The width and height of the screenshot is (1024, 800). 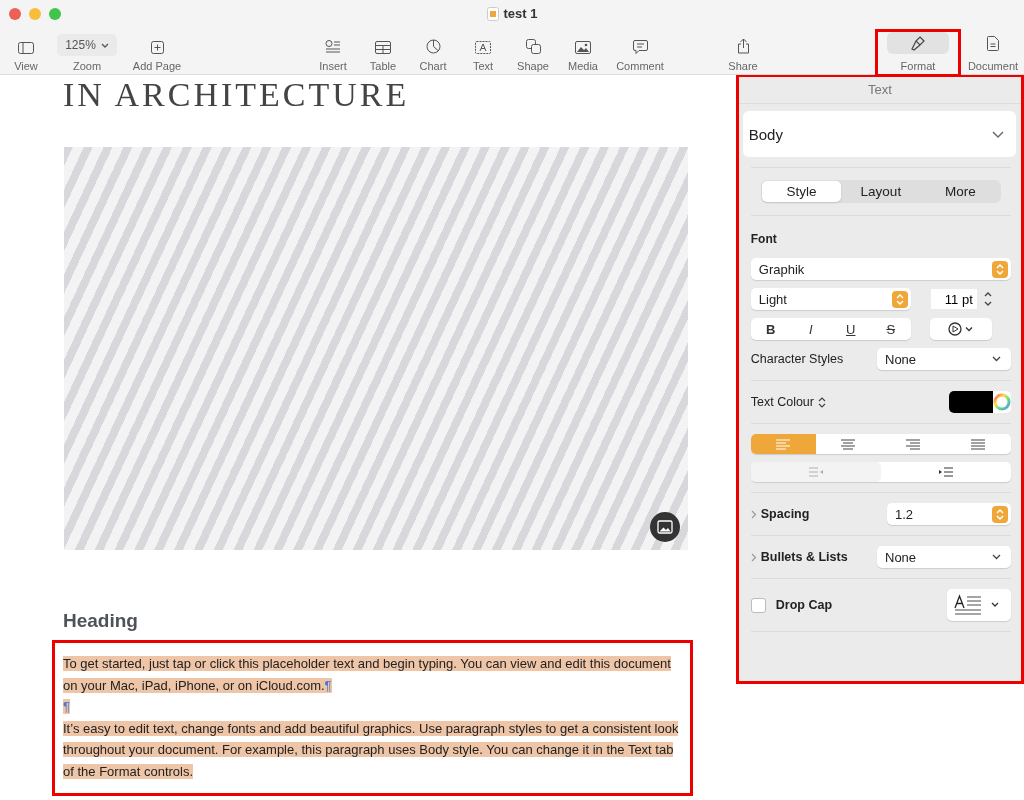 I want to click on add-page-button: Add Page, so click(x=157, y=52).